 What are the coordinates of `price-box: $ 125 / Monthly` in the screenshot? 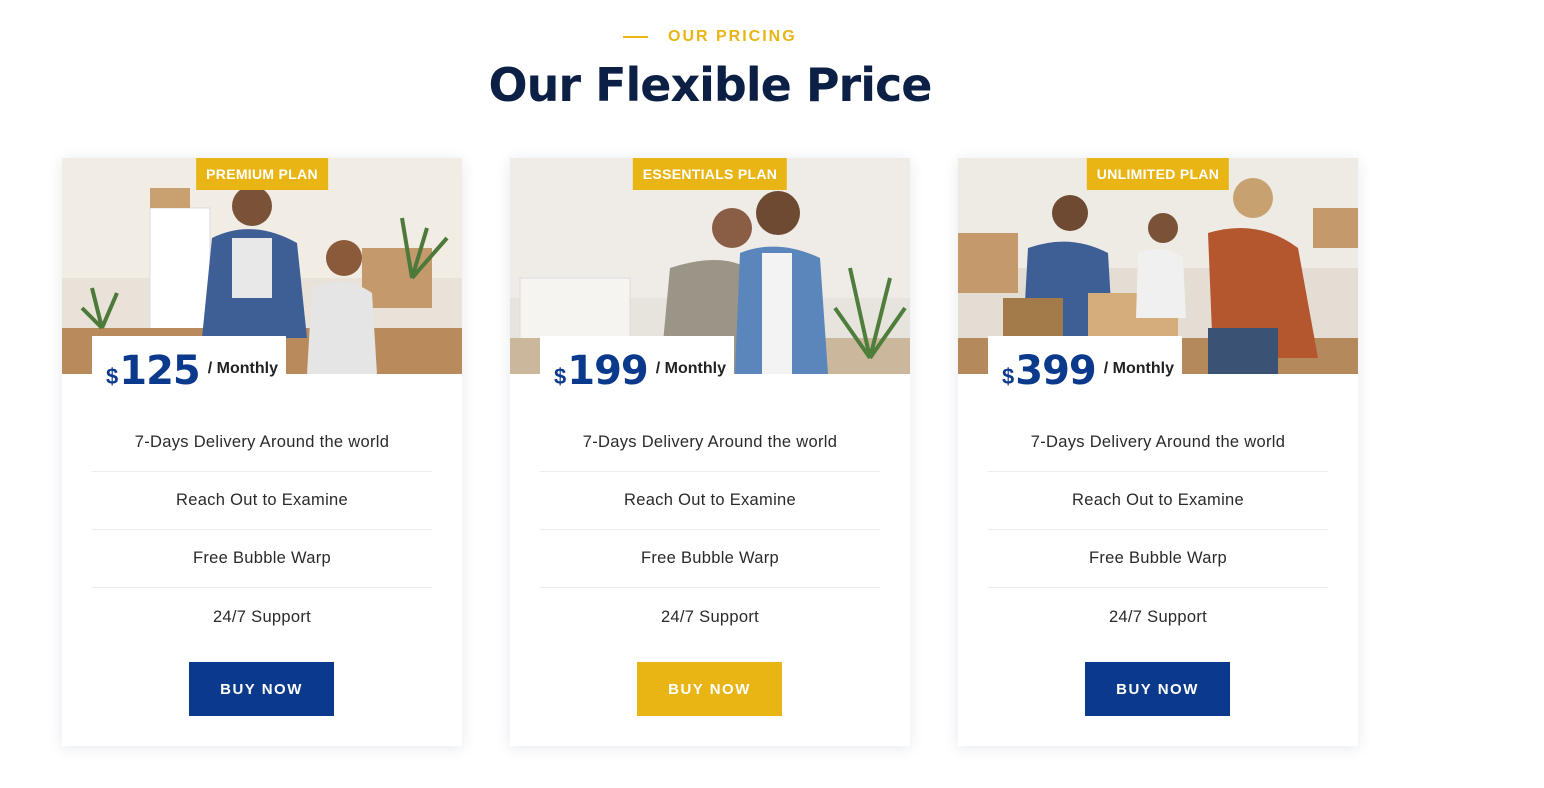 It's located at (189, 371).